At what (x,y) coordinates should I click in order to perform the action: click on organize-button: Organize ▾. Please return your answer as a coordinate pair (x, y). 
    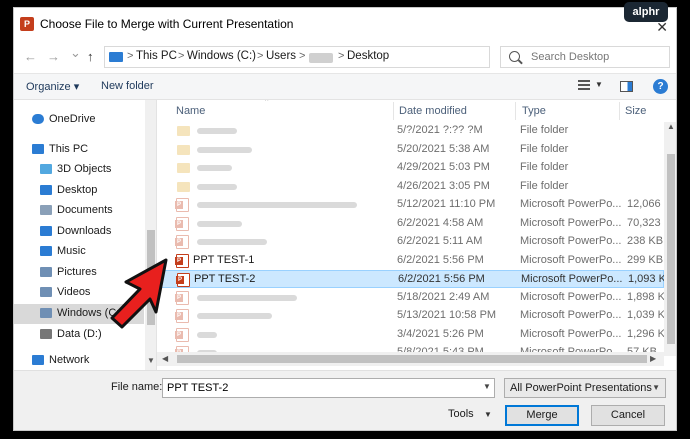
    Looking at the image, I should click on (52, 86).